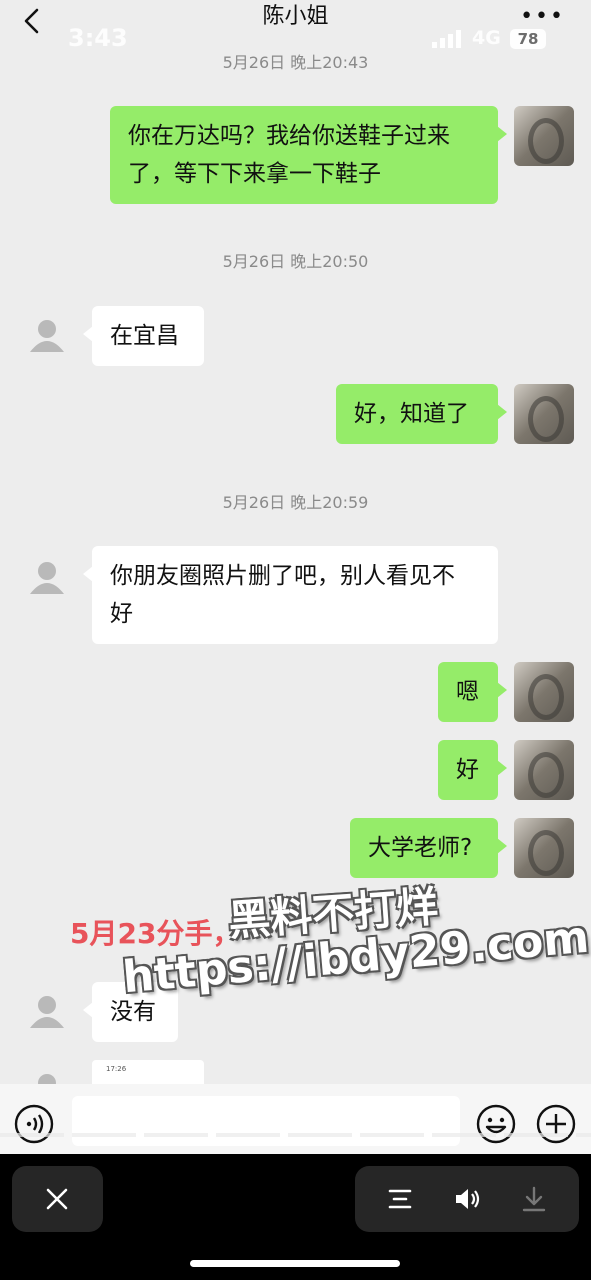 This screenshot has height=1280, width=591. Describe the element at coordinates (254, 174) in the screenshot. I see `message-line: 了，等下下来拿一下鞋子` at that location.